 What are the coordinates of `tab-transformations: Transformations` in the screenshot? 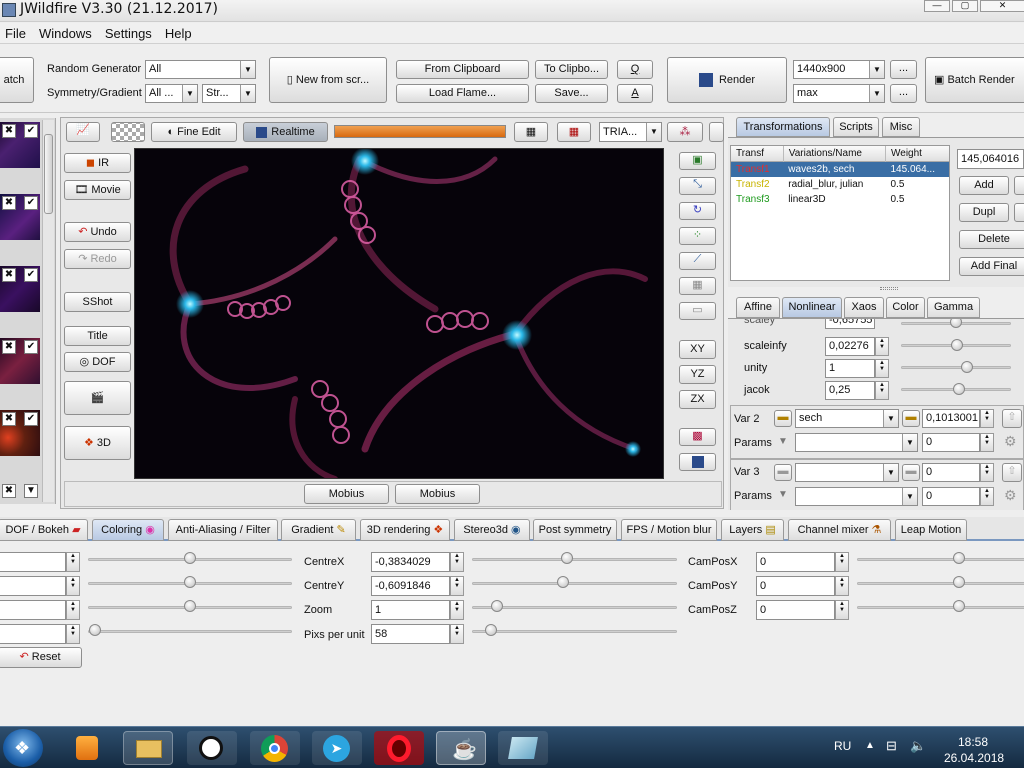 It's located at (783, 127).